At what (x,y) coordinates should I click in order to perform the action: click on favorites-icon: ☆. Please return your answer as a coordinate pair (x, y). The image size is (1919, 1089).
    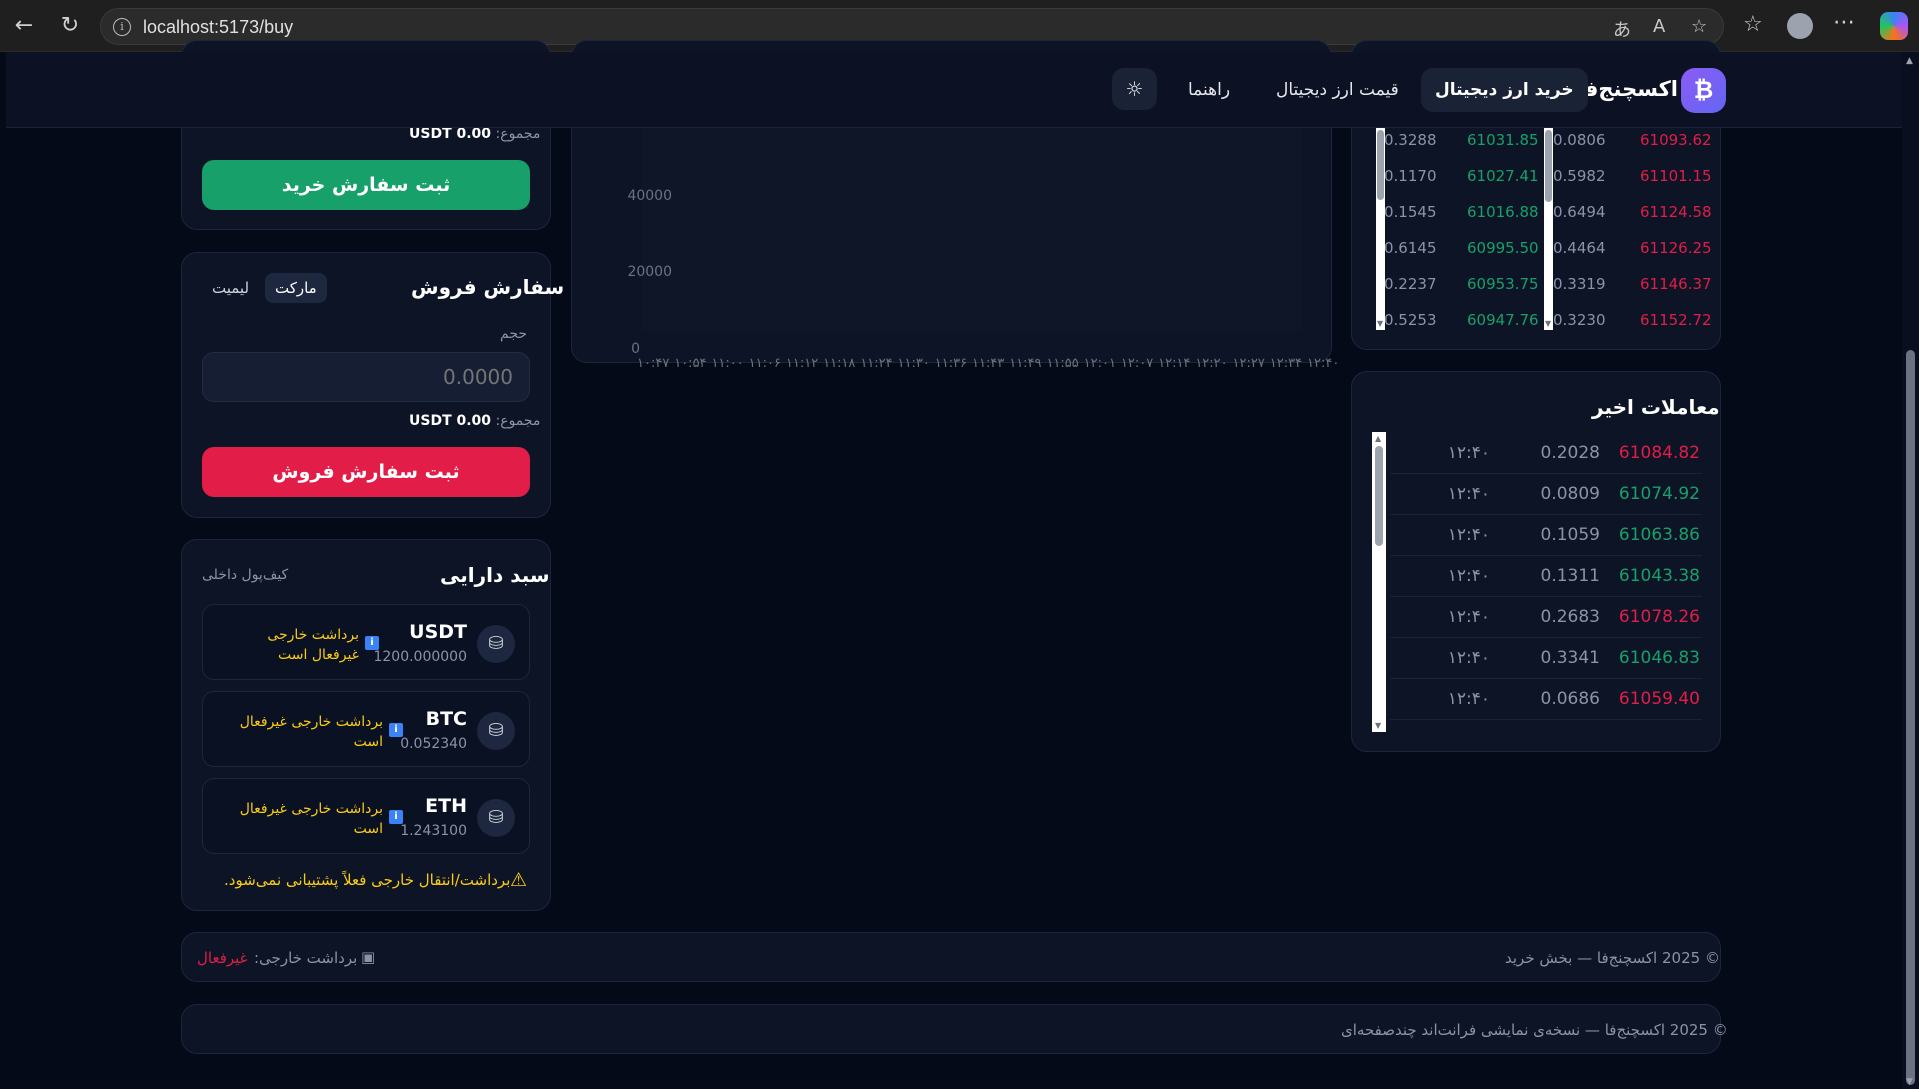
    Looking at the image, I should click on (1753, 24).